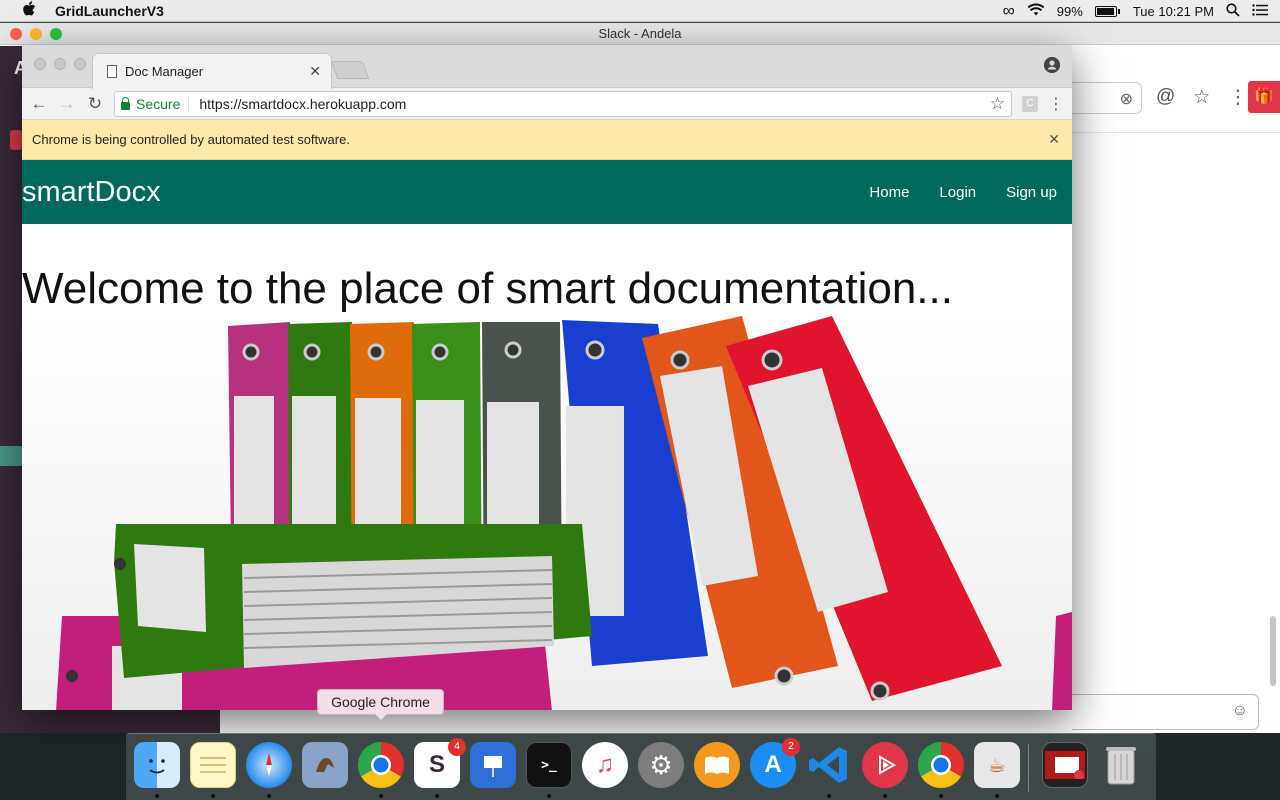  I want to click on slack-notification-badge: 4, so click(457, 747).